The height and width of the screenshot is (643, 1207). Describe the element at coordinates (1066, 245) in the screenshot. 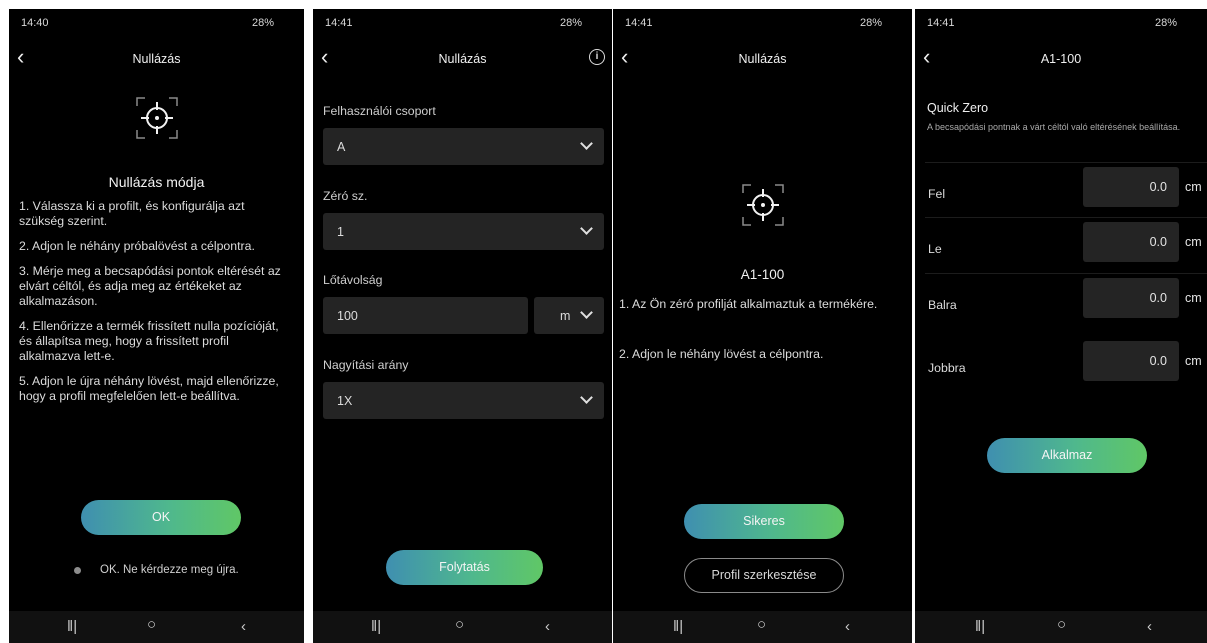

I see `offset-row-down: Le 0.0 cm` at that location.